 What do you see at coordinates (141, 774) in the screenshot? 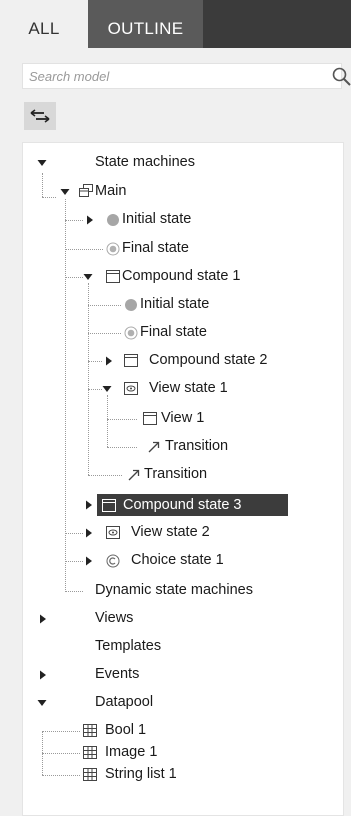
I see `tree-item-label: String list 1` at bounding box center [141, 774].